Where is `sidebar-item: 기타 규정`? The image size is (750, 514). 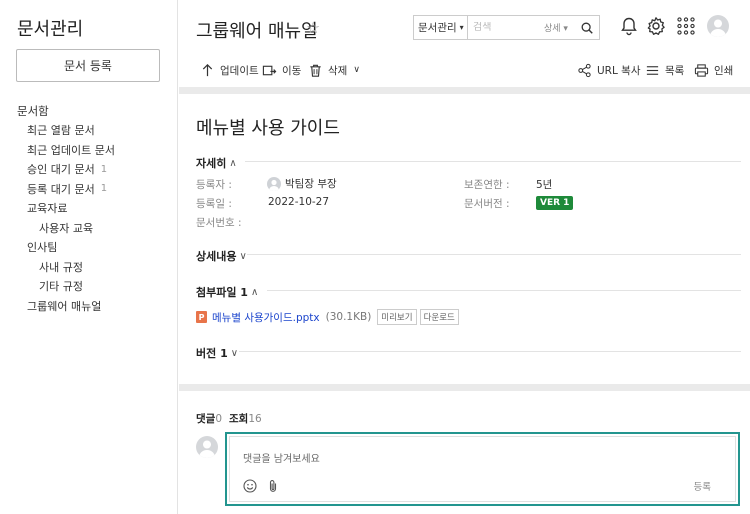 sidebar-item: 기타 규정 is located at coordinates (89, 287).